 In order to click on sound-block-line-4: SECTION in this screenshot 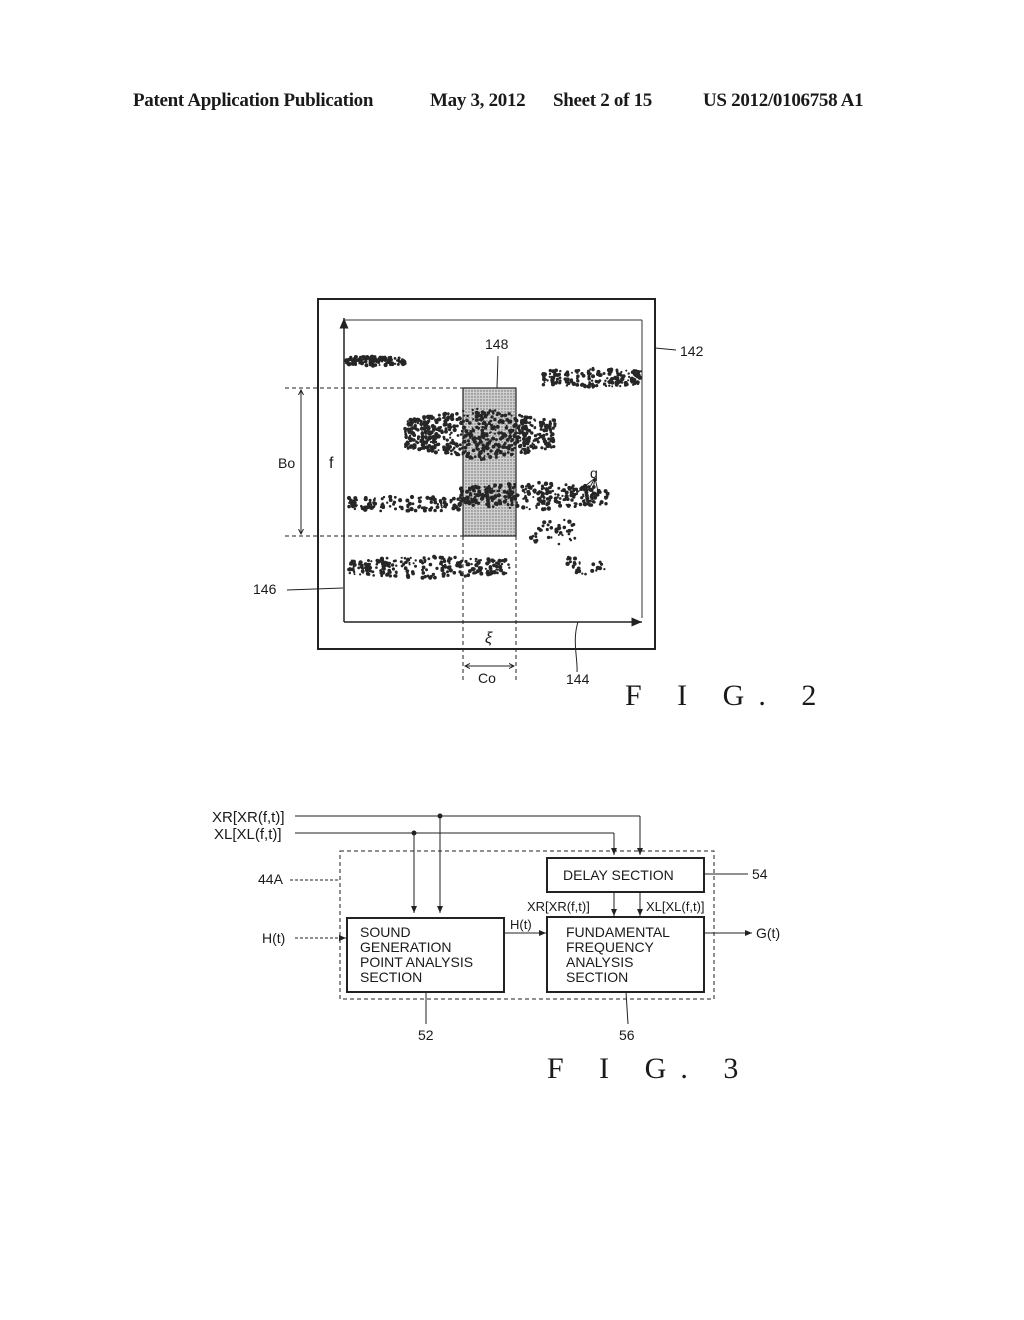, I will do `click(391, 977)`.